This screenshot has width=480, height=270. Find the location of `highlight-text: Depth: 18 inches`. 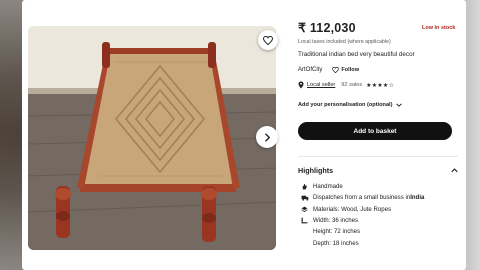

highlight-text: Depth: 18 inches is located at coordinates (336, 243).